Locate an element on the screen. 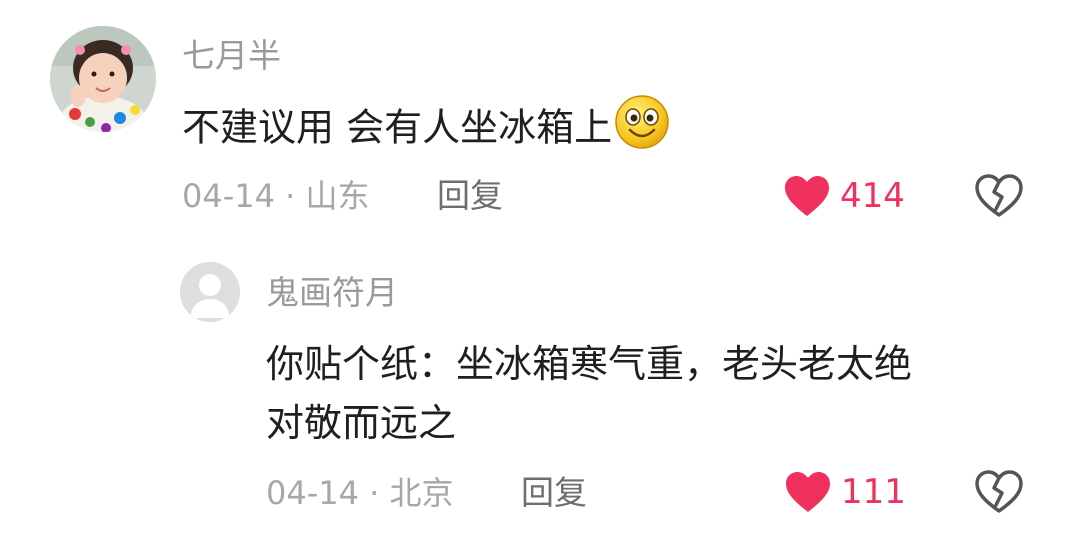 This screenshot has height=558, width=1080. like-count: 414 is located at coordinates (872, 196).